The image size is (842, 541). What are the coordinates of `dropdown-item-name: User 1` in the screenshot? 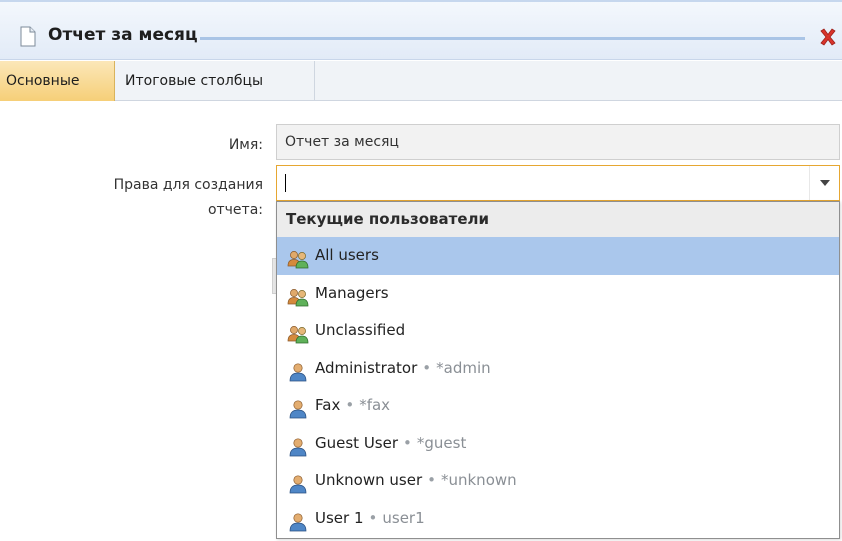 It's located at (339, 517).